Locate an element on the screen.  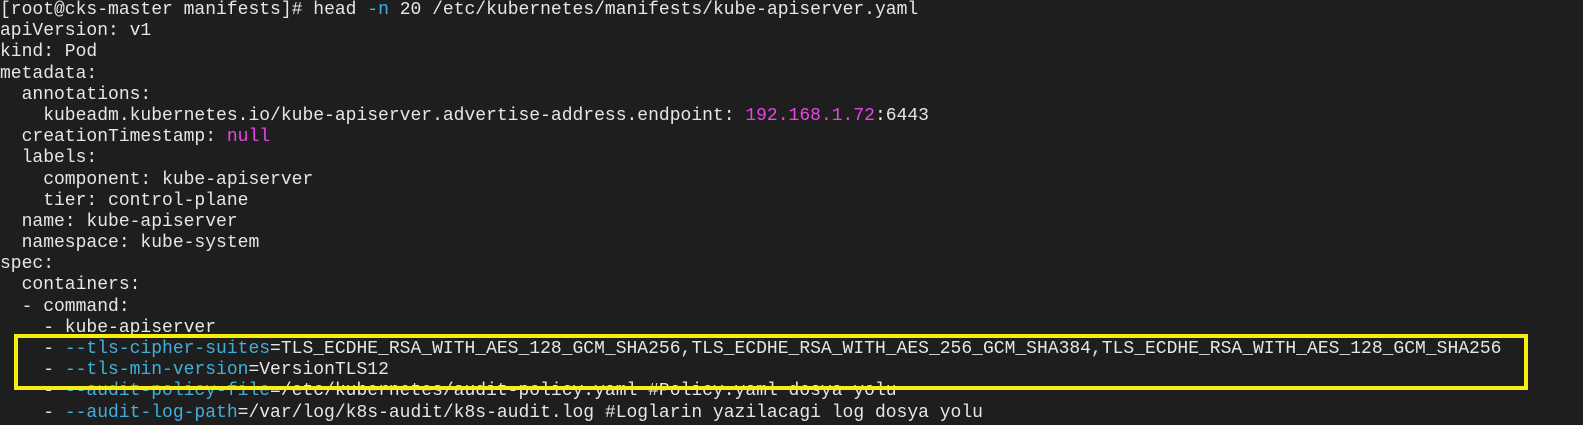
arg-prefix: - is located at coordinates (32, 412).